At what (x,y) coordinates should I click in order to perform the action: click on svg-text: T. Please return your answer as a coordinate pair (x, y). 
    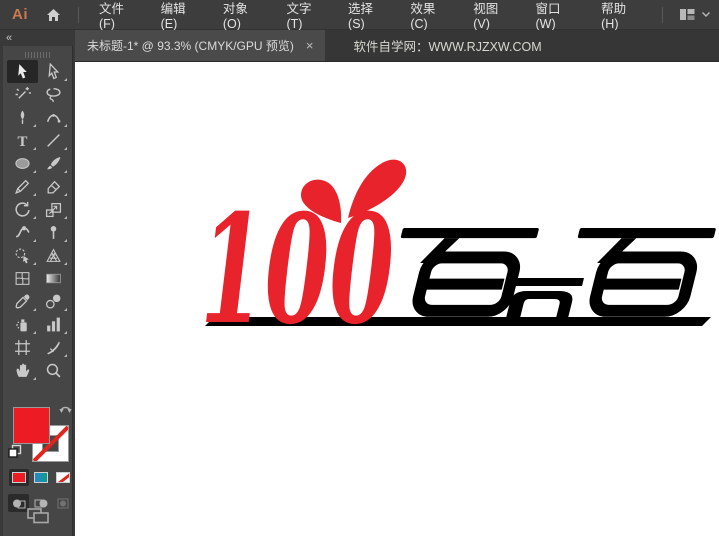
    Looking at the image, I should click on (22, 141).